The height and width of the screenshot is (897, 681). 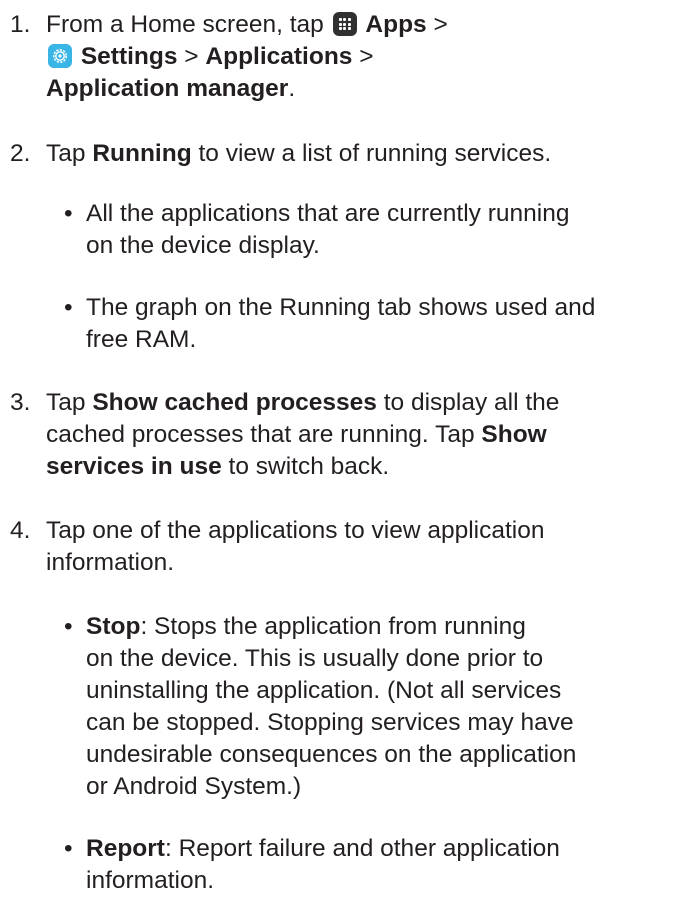 What do you see at coordinates (60, 56) in the screenshot?
I see `settings-gear-icon` at bounding box center [60, 56].